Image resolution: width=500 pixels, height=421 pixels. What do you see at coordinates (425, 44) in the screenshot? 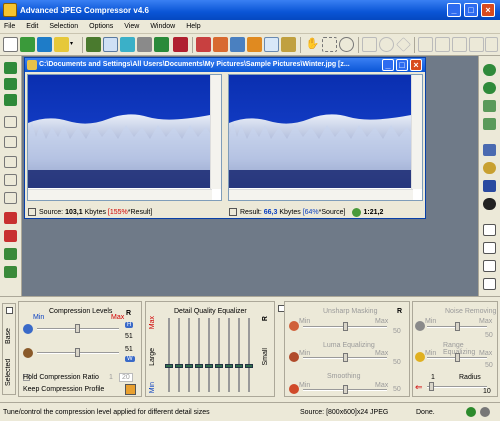
I see `select-all-icon` at bounding box center [425, 44].